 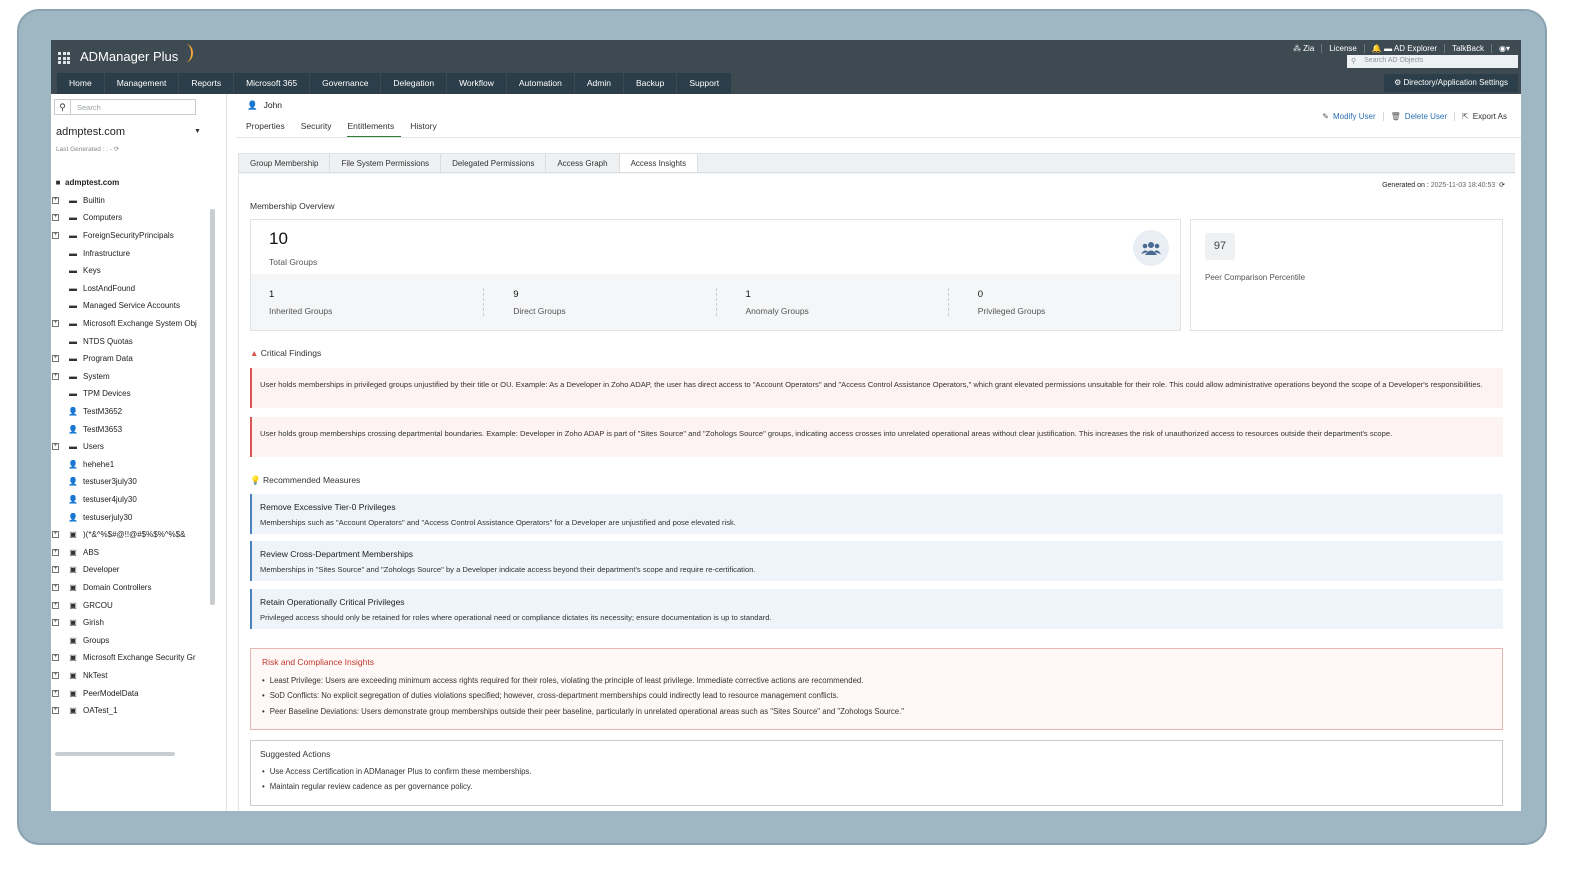 I want to click on nav-microsoft-365: Microsoft 365, so click(x=272, y=83).